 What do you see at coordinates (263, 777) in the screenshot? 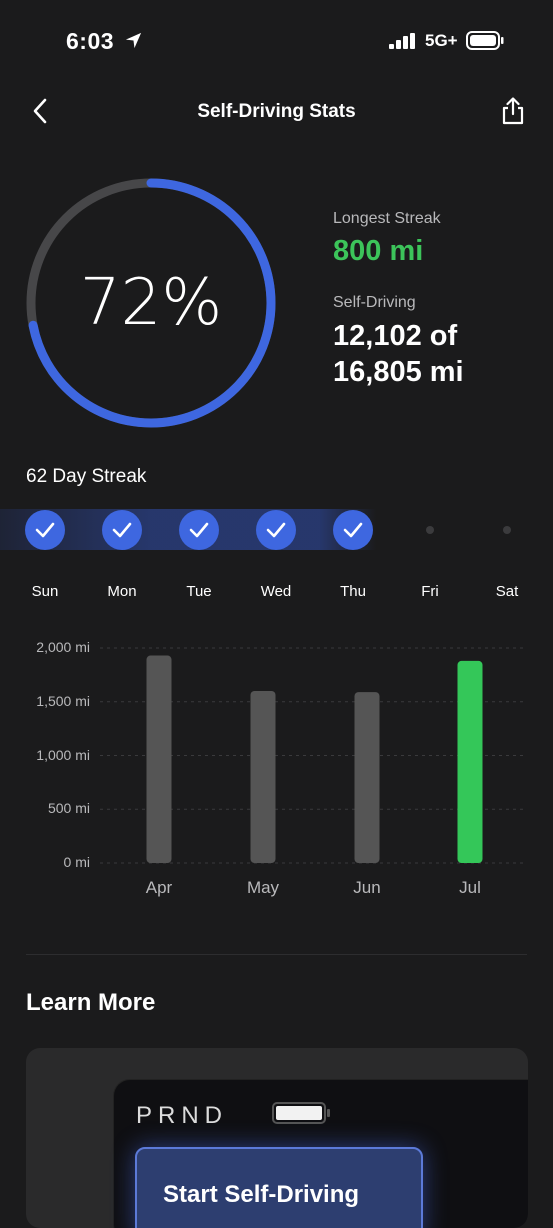
I see `bar-may` at bounding box center [263, 777].